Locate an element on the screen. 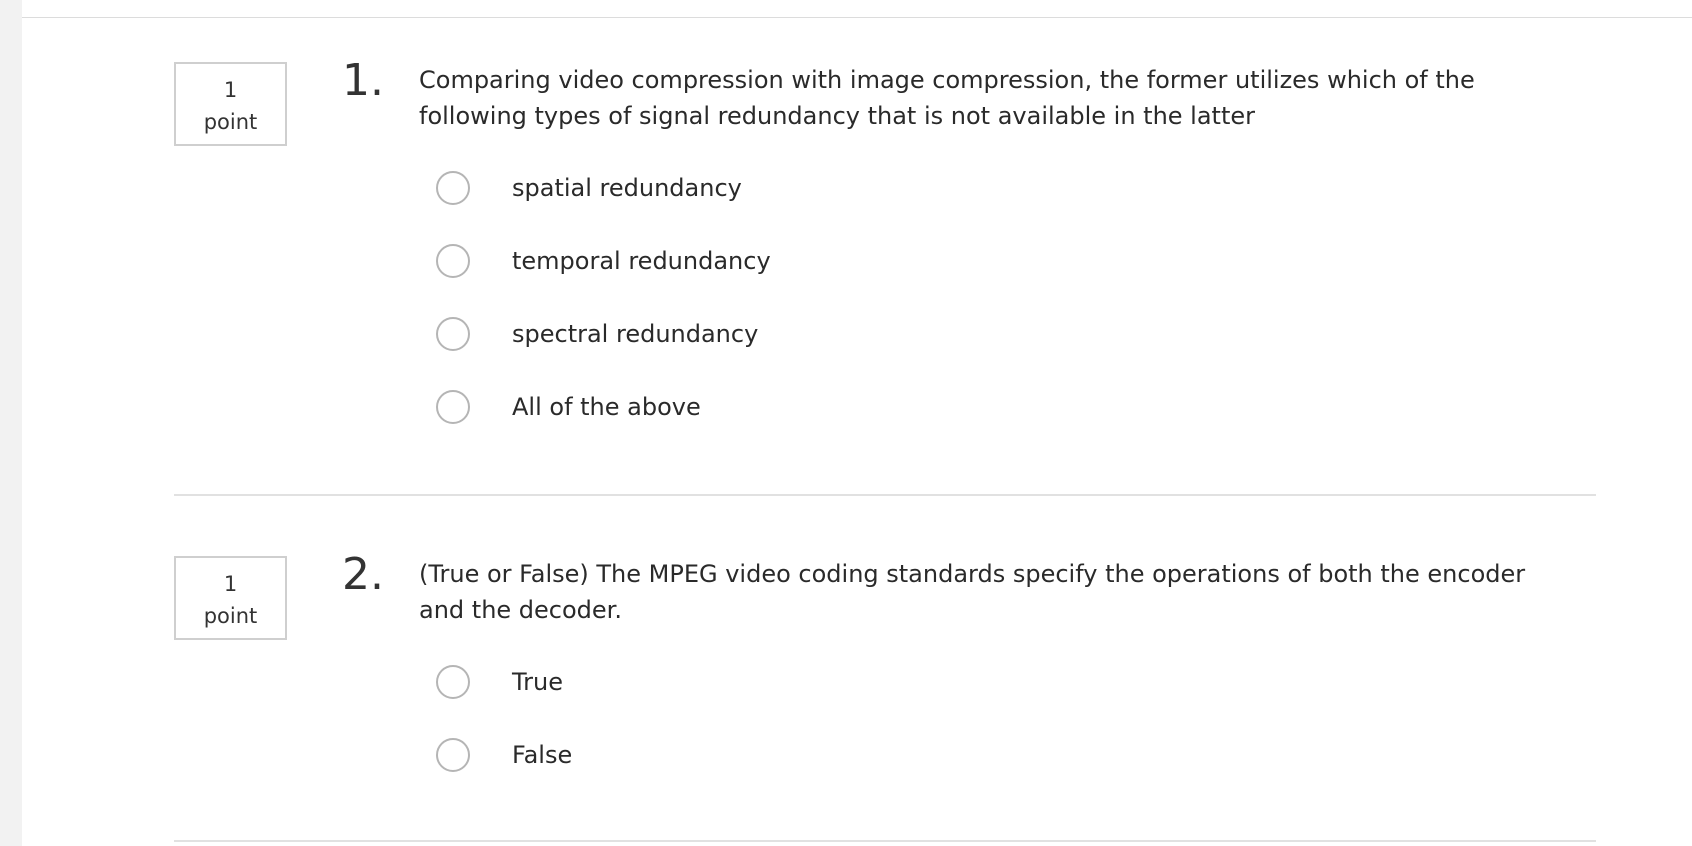 Image resolution: width=1692 pixels, height=846 pixels. option-label: spatial redundancy is located at coordinates (627, 187).